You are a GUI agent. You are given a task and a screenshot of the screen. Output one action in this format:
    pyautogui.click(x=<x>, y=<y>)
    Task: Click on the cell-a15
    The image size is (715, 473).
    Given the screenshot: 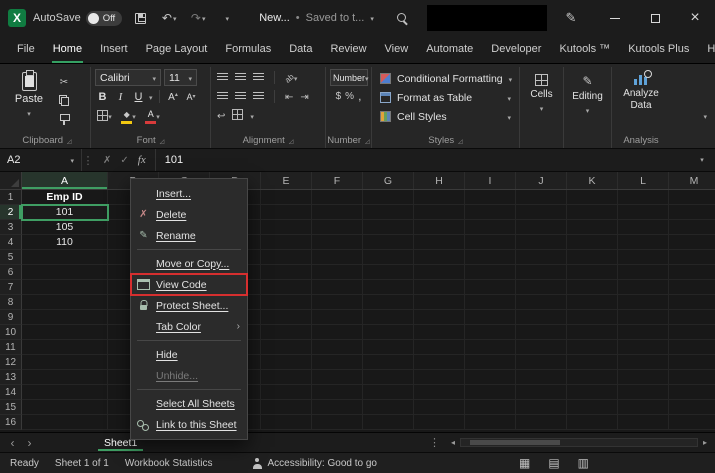 What is the action you would take?
    pyautogui.click(x=65, y=407)
    